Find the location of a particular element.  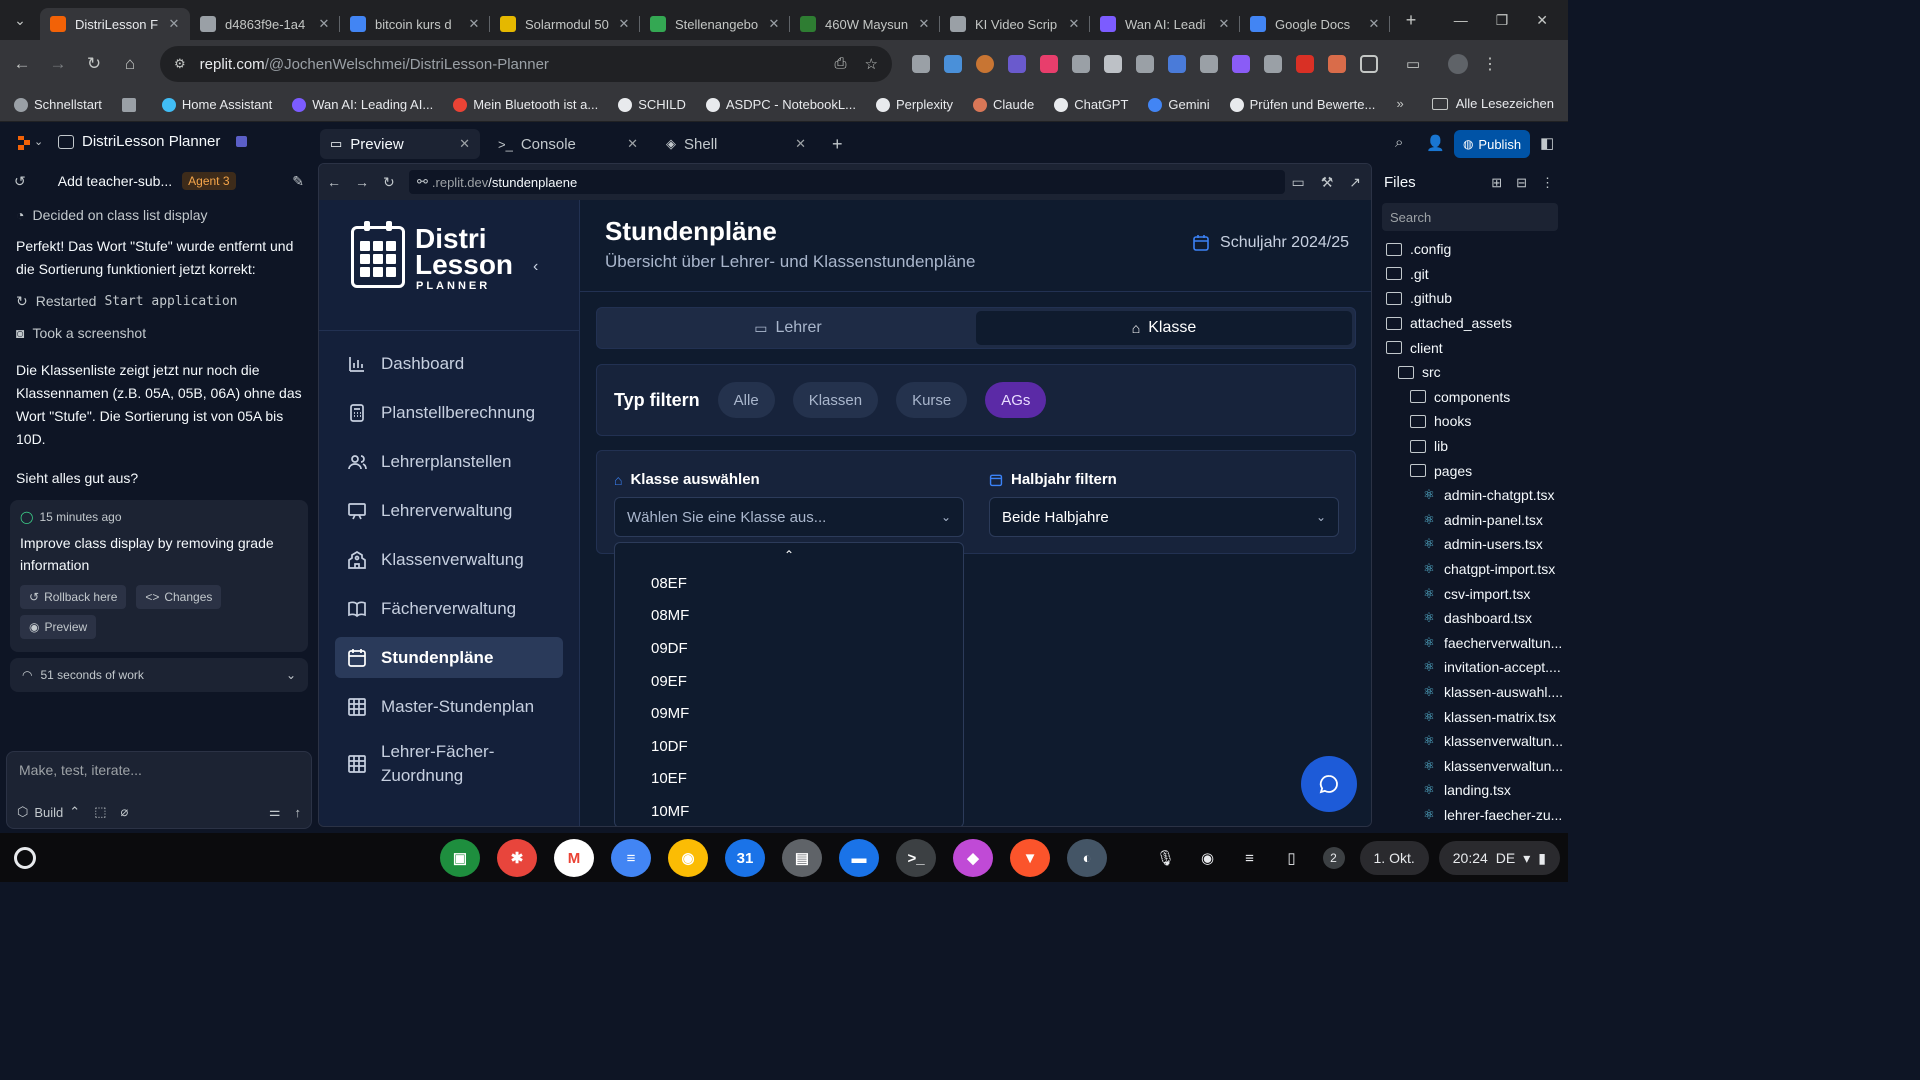

build-mode-button: ⬡ Build ⌃ is located at coordinates (48, 812).